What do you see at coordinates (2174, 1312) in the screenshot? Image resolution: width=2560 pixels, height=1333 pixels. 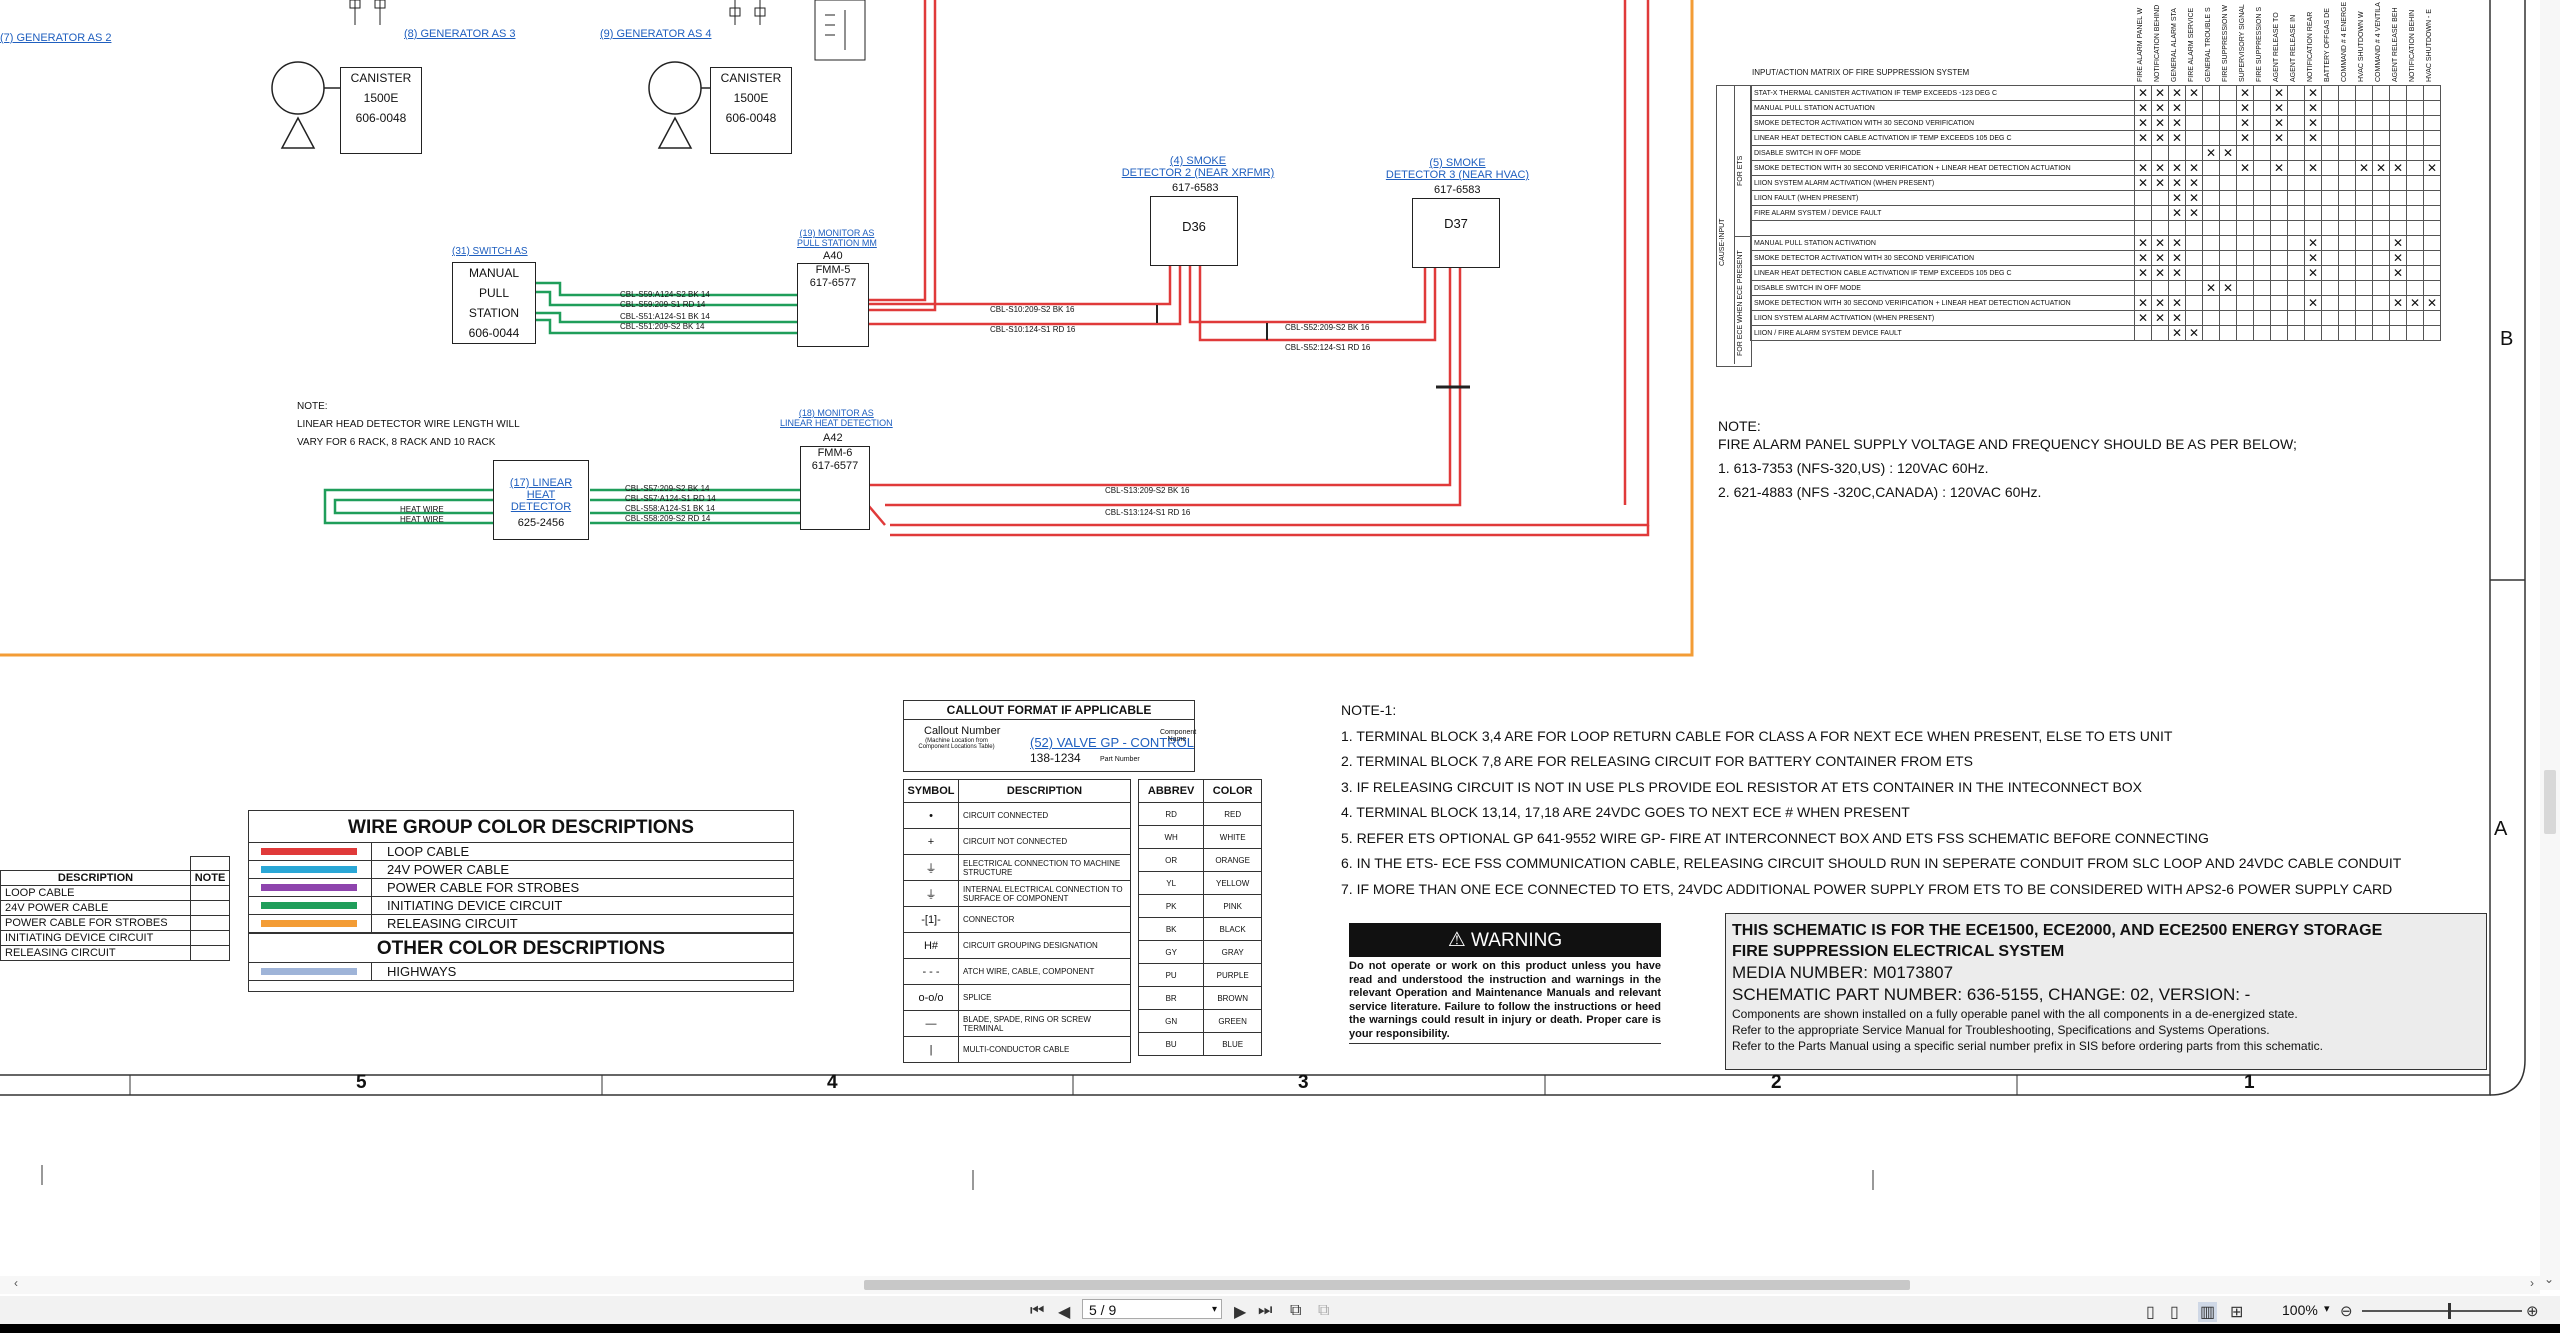 I see `continuous-view-icon: ▯` at bounding box center [2174, 1312].